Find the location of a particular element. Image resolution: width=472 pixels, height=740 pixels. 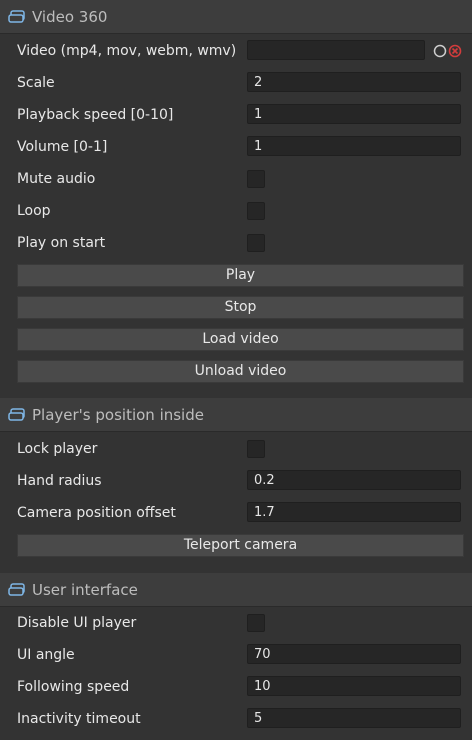

loop-checkbox is located at coordinates (256, 211).